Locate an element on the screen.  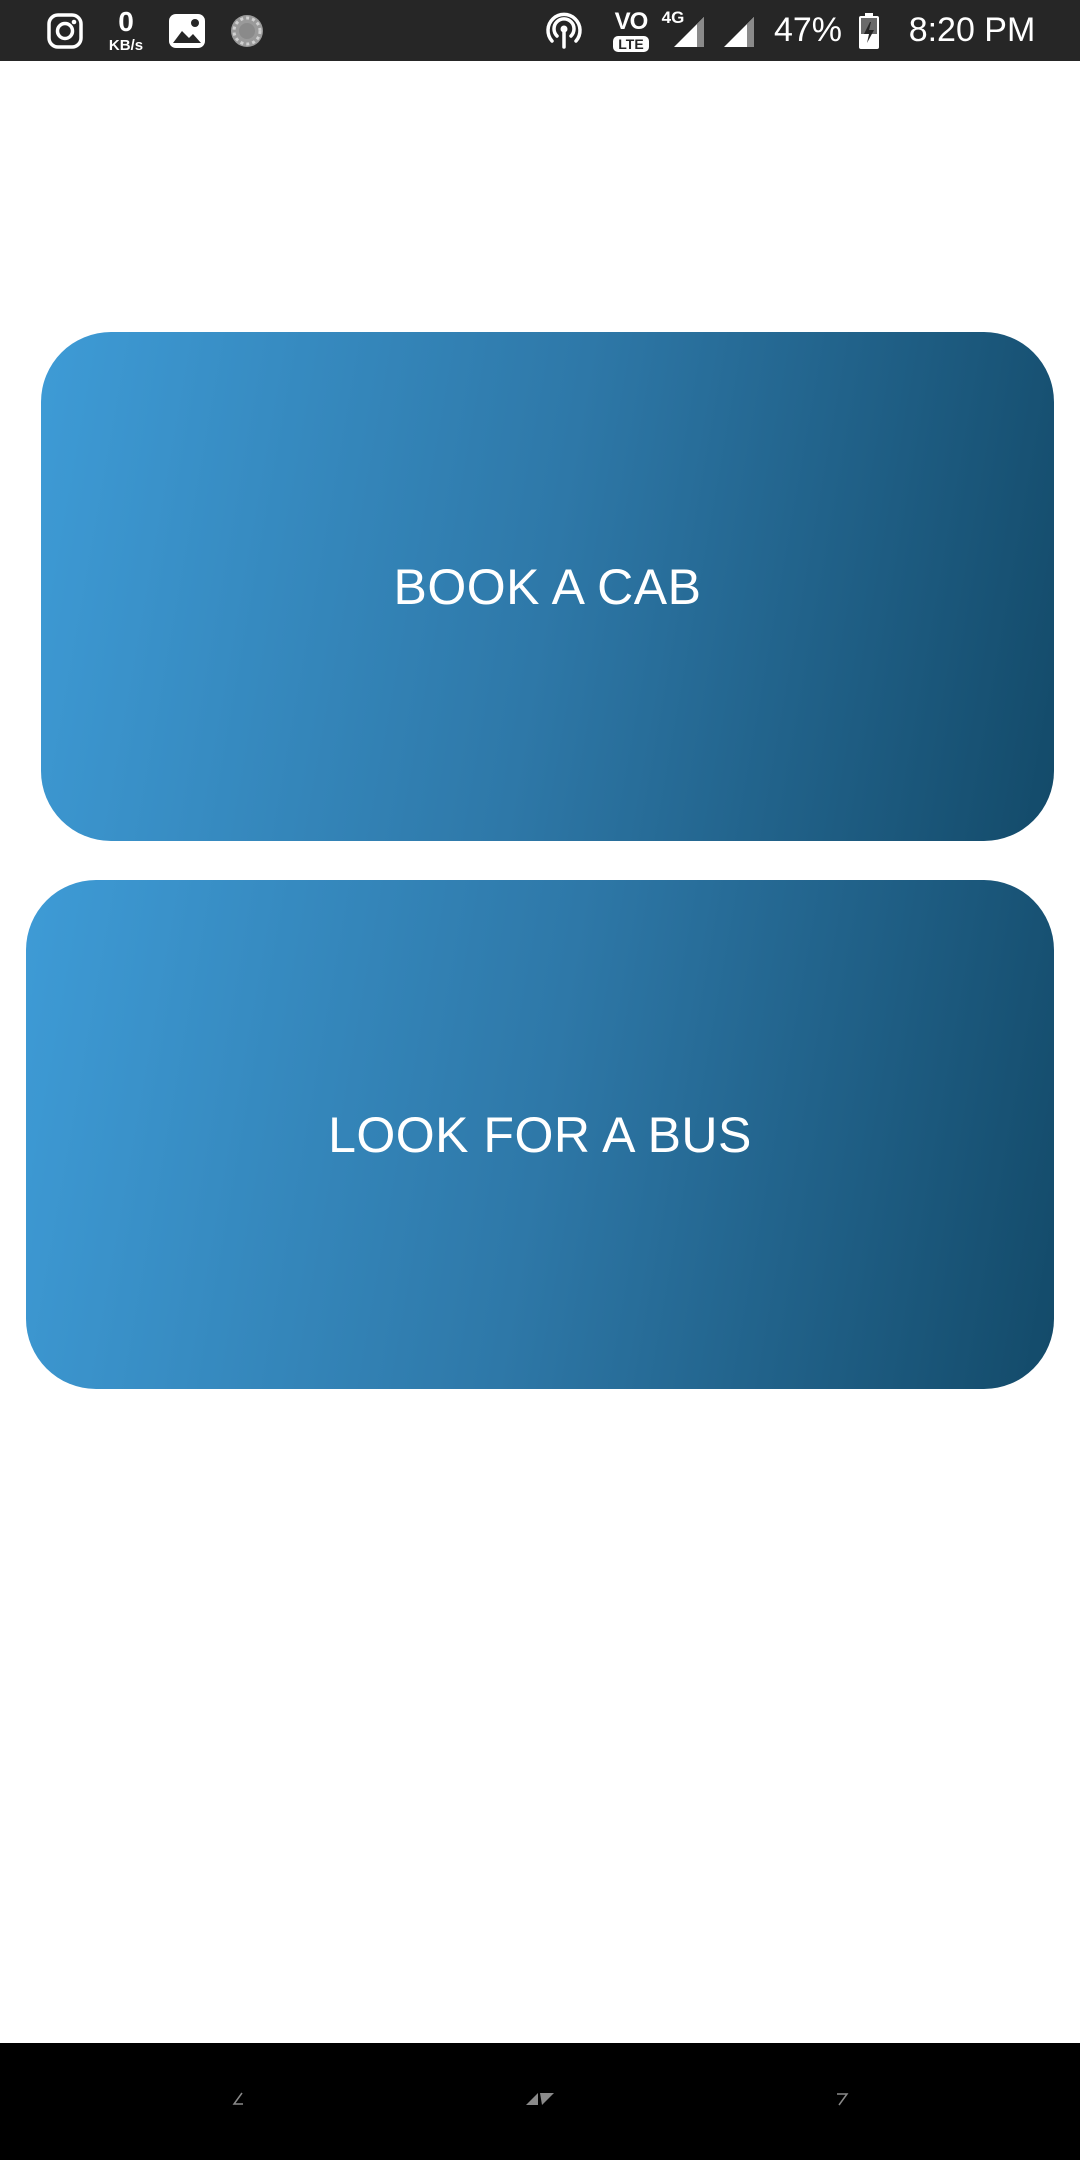
book-cab-label: BOOK A CAB is located at coordinates (547, 586).